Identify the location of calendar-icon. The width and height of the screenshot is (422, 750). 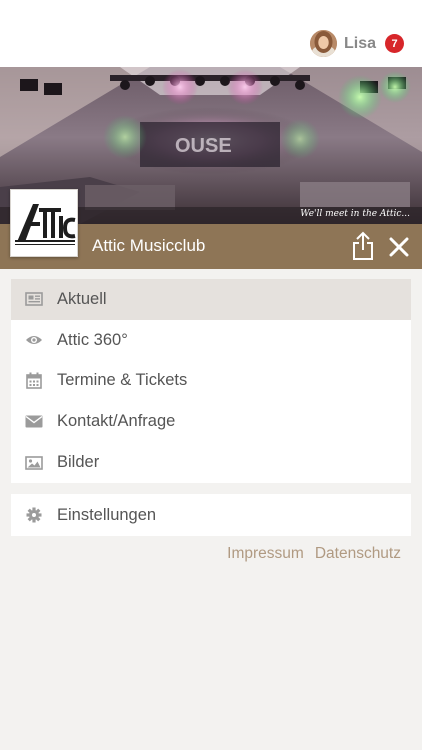
(34, 381).